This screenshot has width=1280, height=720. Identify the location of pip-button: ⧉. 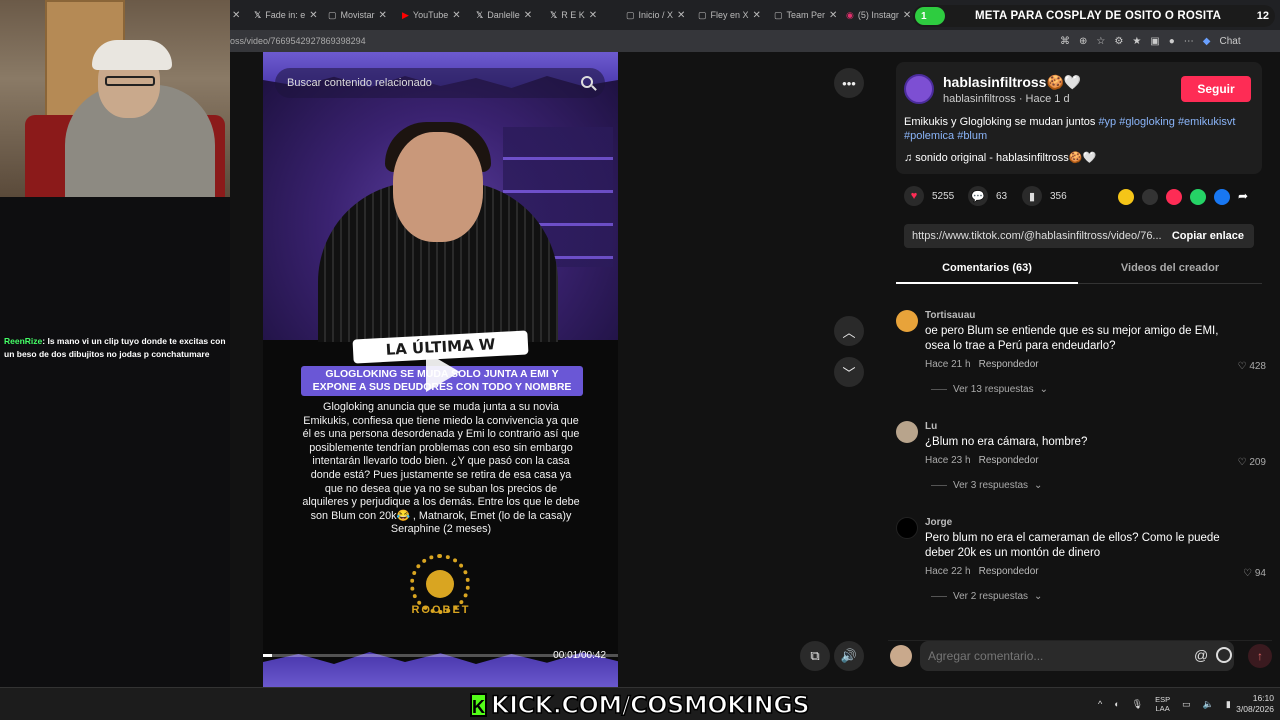
(815, 656).